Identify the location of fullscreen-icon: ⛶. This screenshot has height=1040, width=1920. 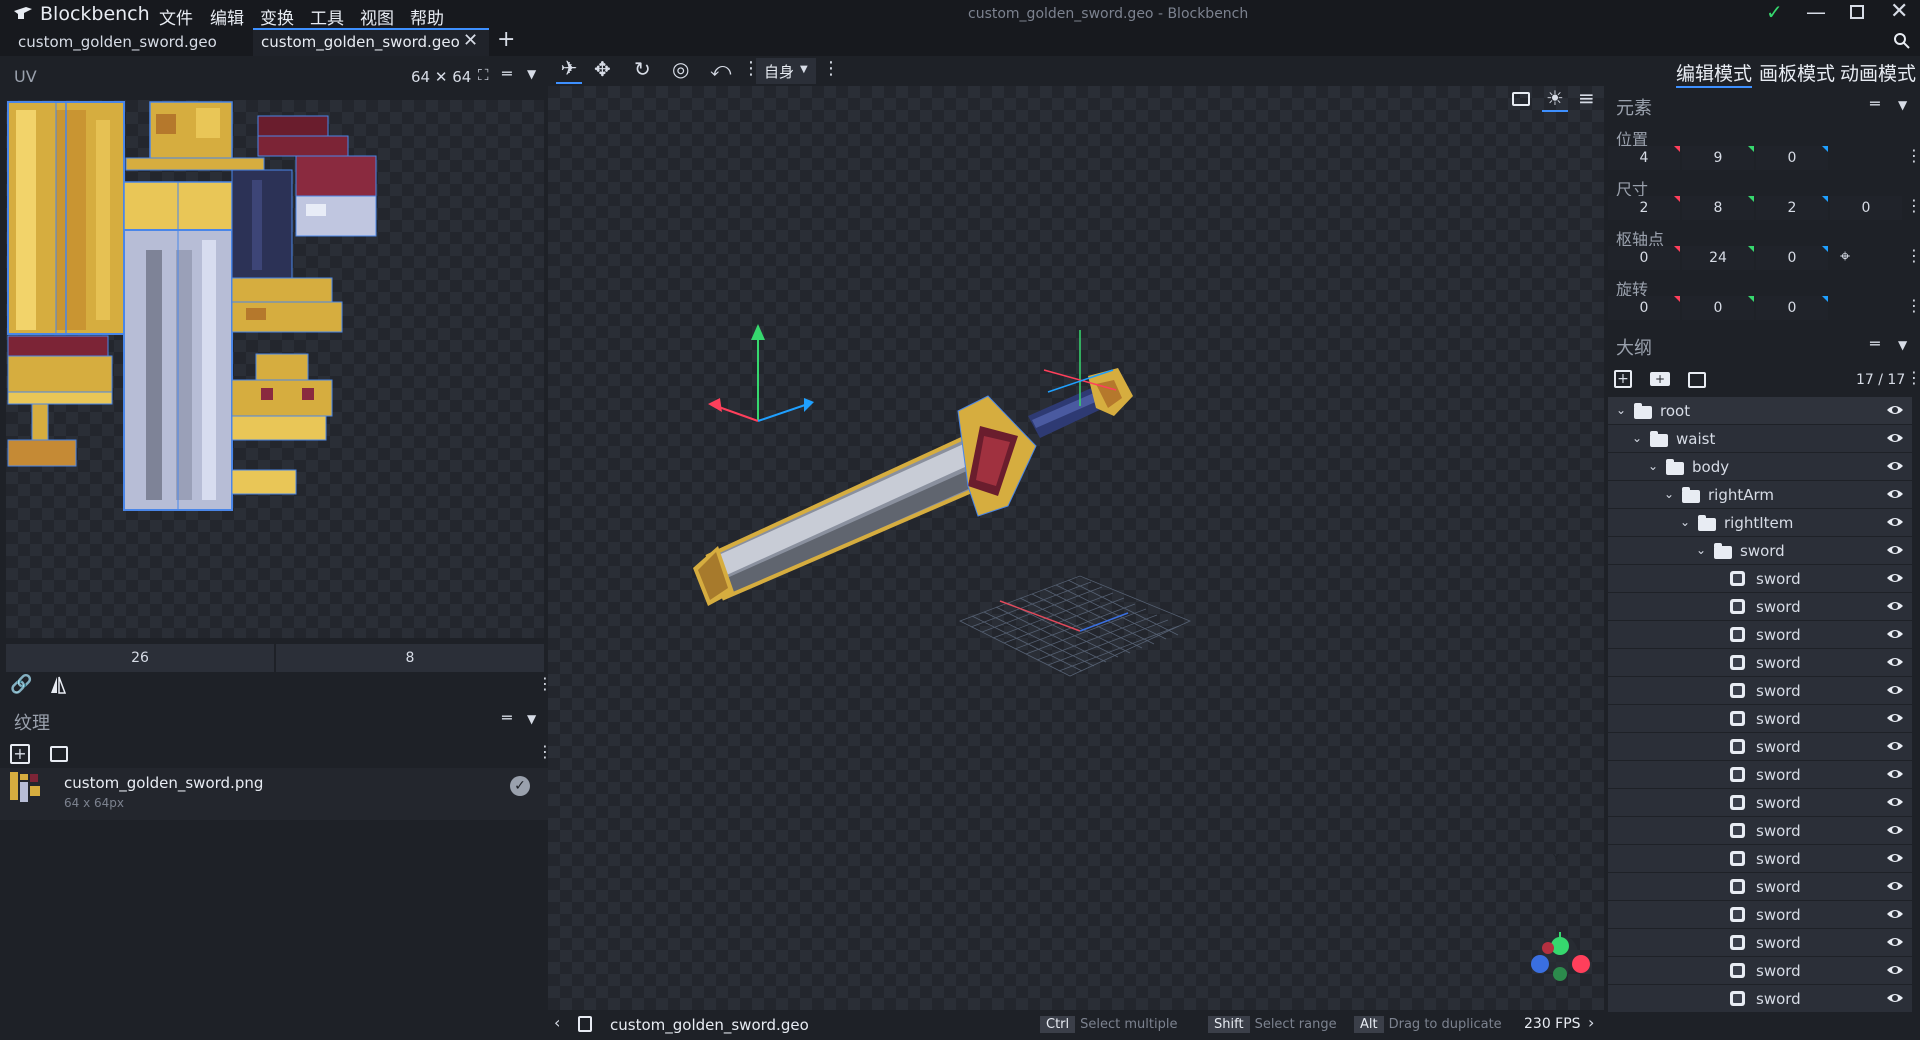
(483, 75).